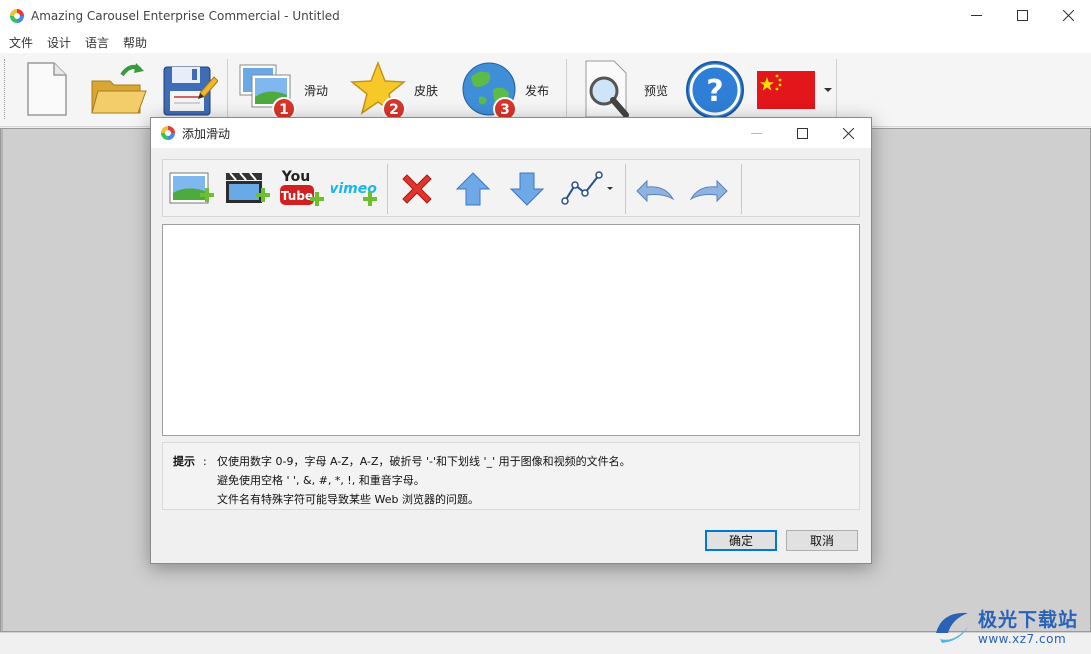 The height and width of the screenshot is (654, 1091). I want to click on app-logo-icon, so click(17, 15).